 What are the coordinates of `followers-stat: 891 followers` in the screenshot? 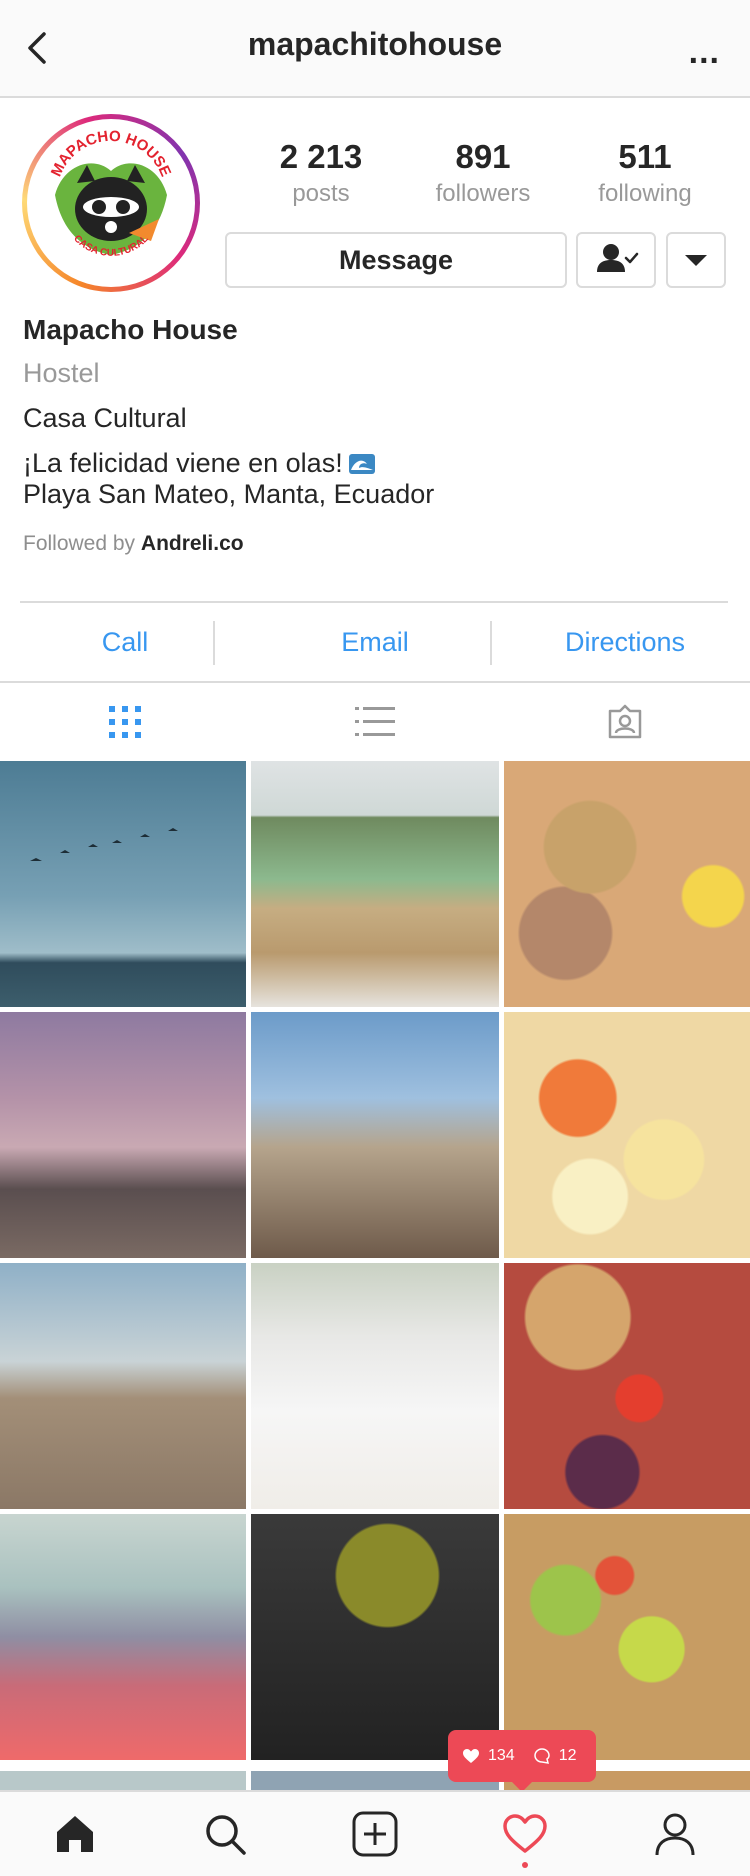 It's located at (483, 173).